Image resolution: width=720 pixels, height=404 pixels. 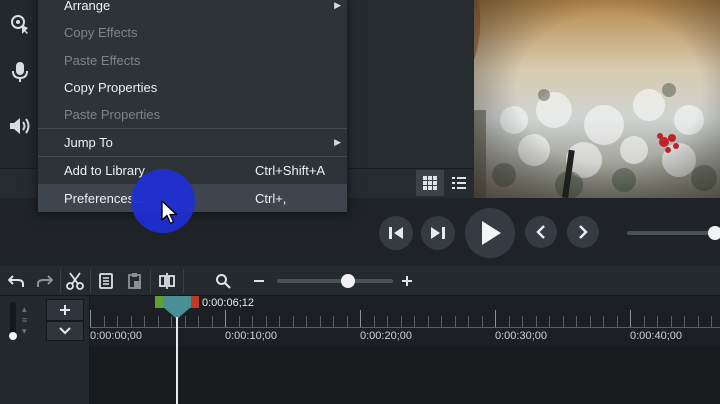 I want to click on previous-marker-button, so click(x=541, y=232).